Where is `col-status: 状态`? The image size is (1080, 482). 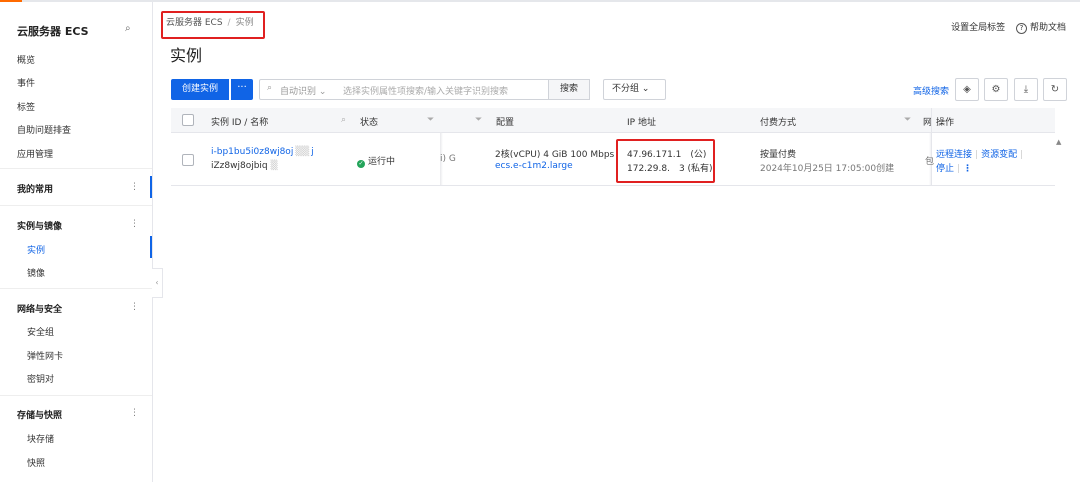 col-status: 状态 is located at coordinates (369, 123).